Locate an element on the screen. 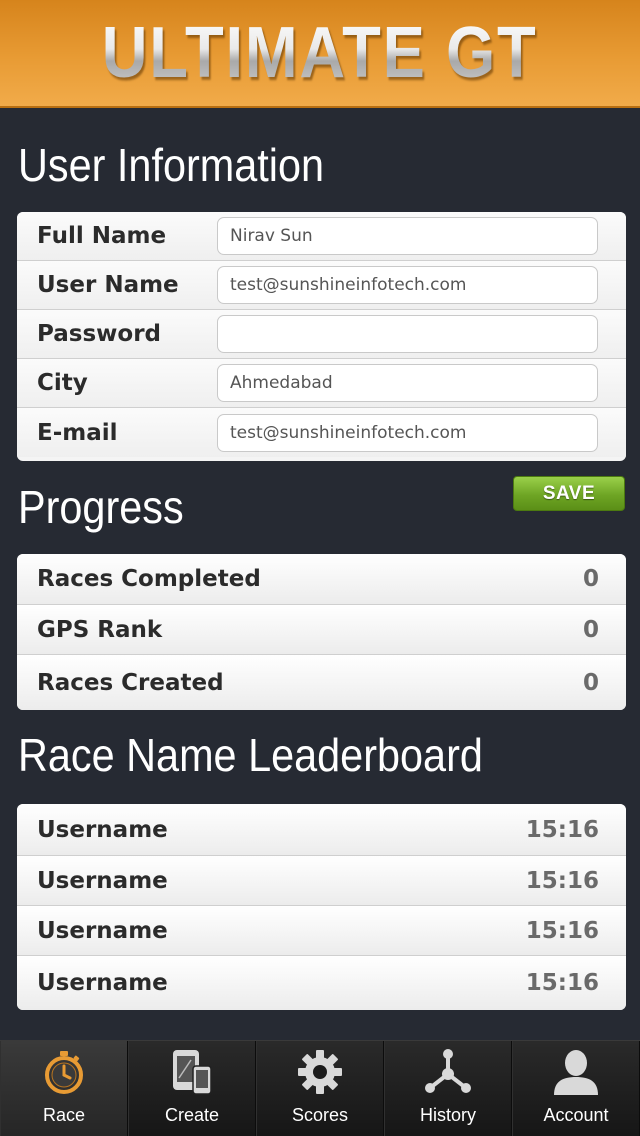 This screenshot has width=640, height=1136. tab-bar: Race Create Scores History Account is located at coordinates (320, 1088).